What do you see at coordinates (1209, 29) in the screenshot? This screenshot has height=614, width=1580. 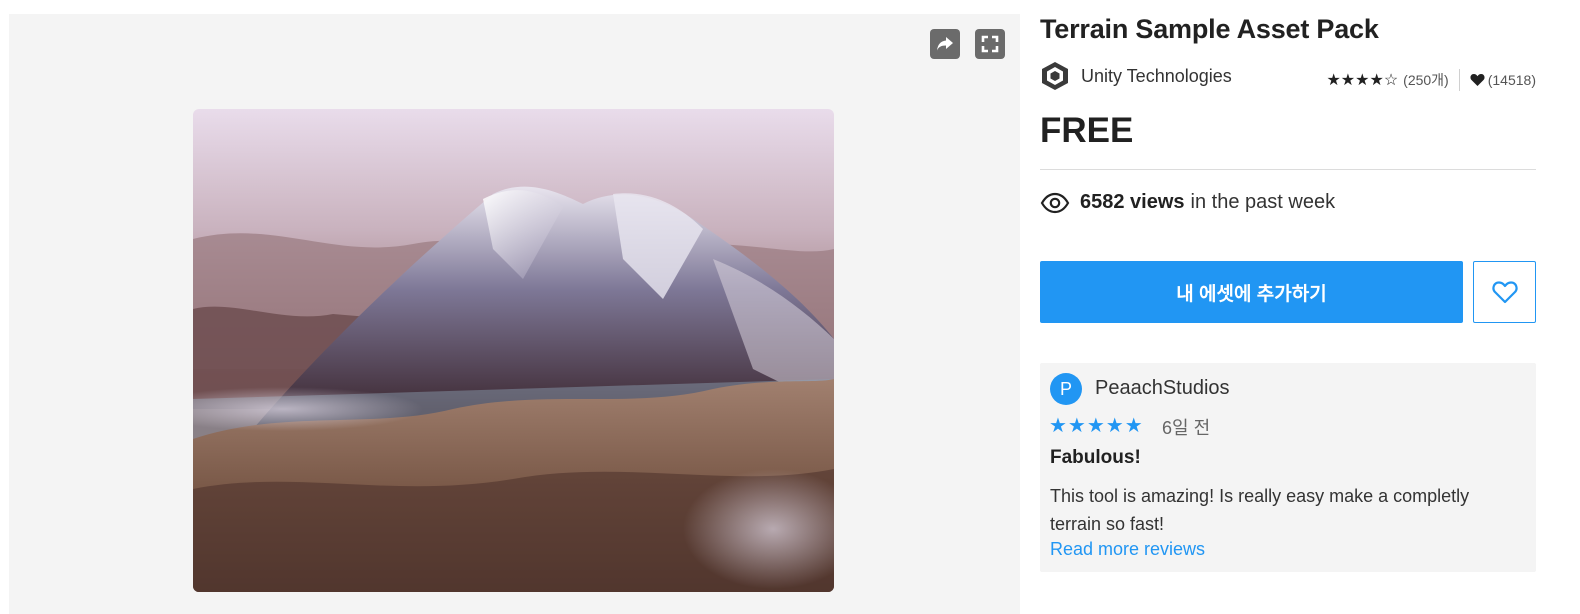 I see `product-title: Terrain Sample Asset Pack` at bounding box center [1209, 29].